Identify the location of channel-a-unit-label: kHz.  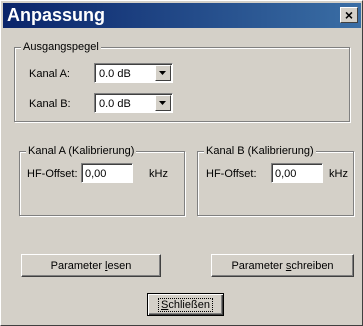
(158, 174).